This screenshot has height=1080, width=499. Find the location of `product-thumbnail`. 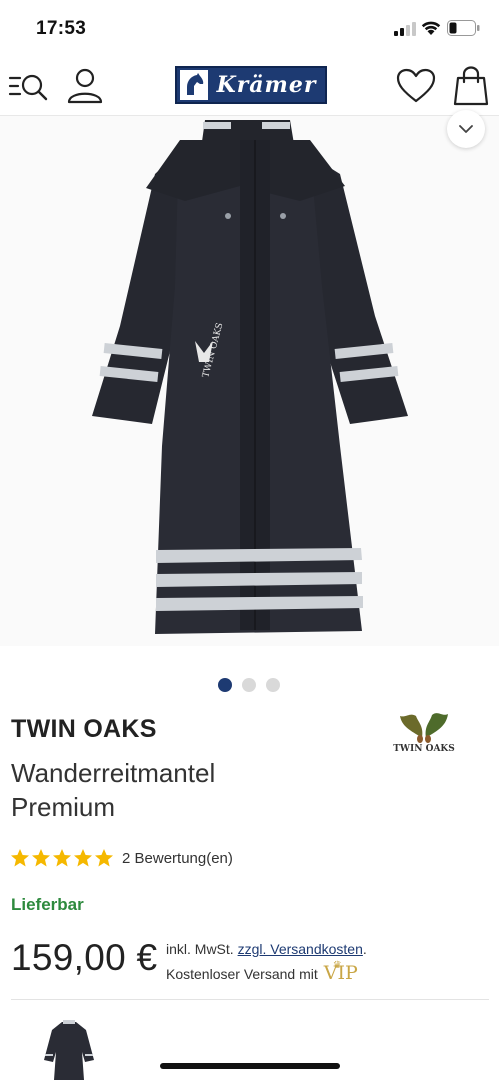

product-thumbnail is located at coordinates (69, 1047).